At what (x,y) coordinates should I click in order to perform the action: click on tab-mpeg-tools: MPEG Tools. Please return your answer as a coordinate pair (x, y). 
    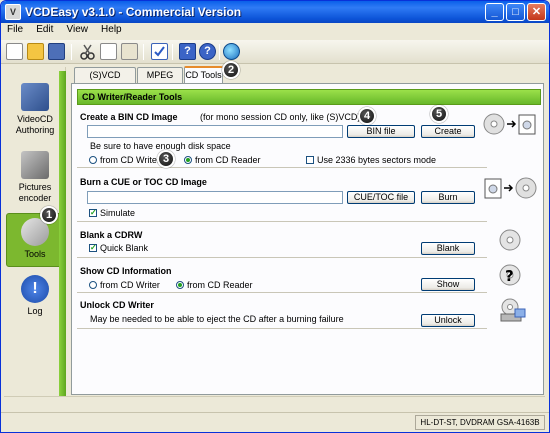
    Looking at the image, I should click on (160, 80).